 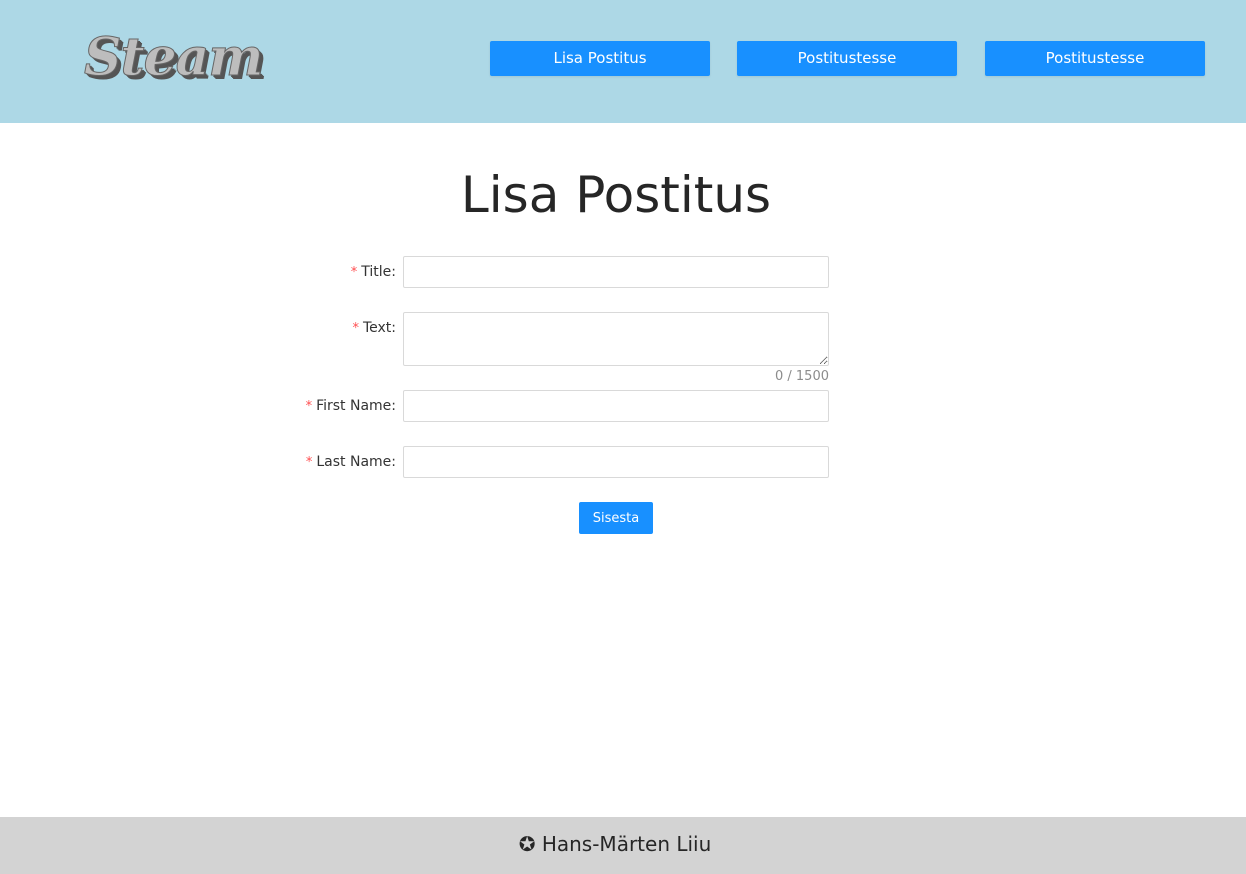 I want to click on character-counter: 0 / 1500, so click(x=802, y=376).